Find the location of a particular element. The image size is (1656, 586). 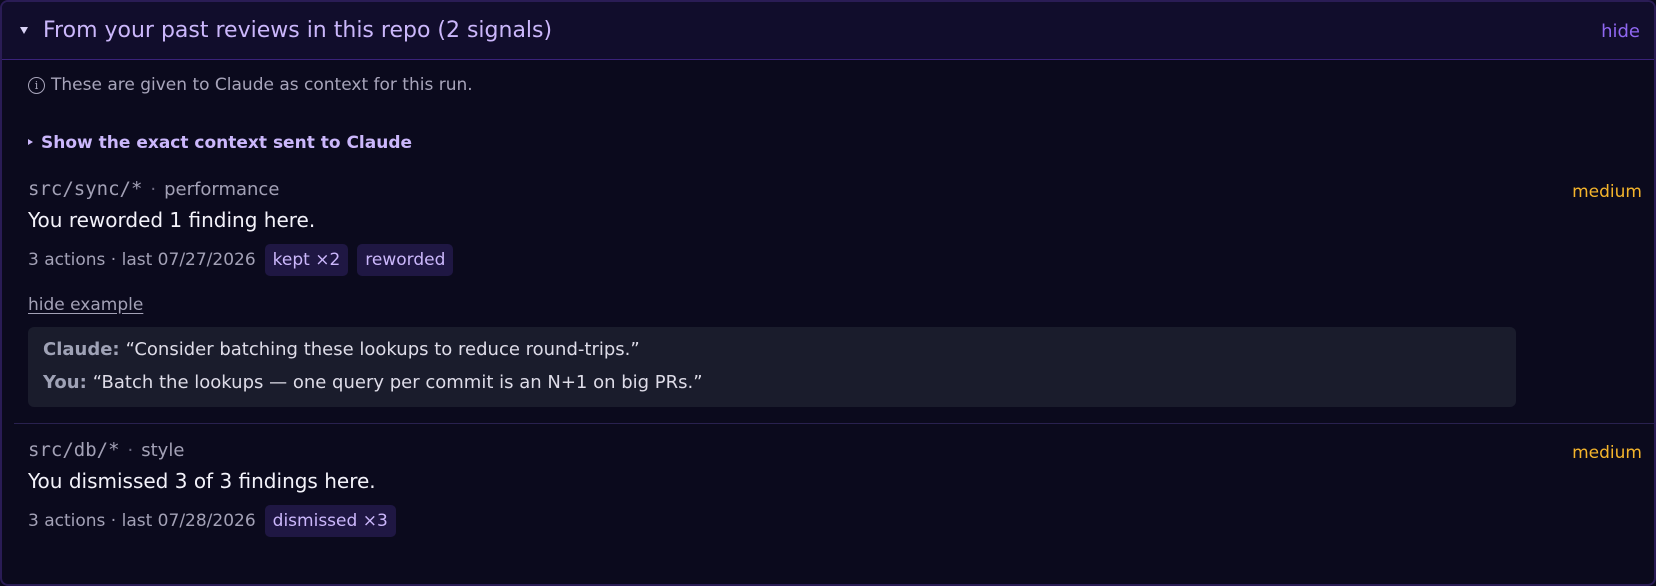

tag-dismissed: dismissed ×3 is located at coordinates (330, 521).